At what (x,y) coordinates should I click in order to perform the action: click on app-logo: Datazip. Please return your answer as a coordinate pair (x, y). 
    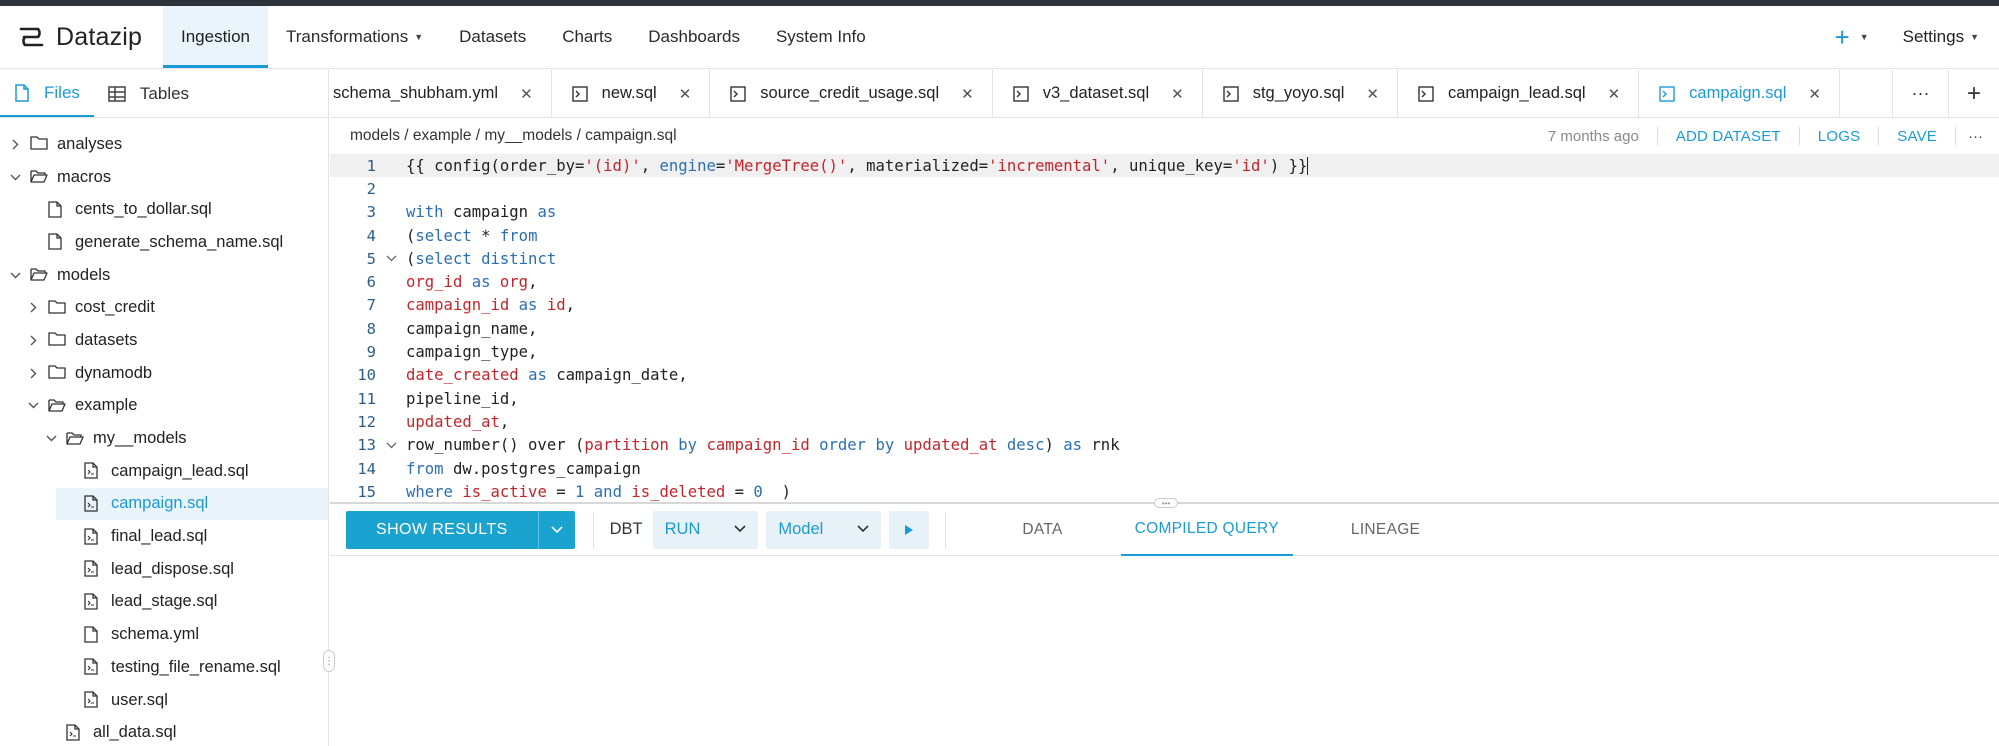
    Looking at the image, I should click on (81, 37).